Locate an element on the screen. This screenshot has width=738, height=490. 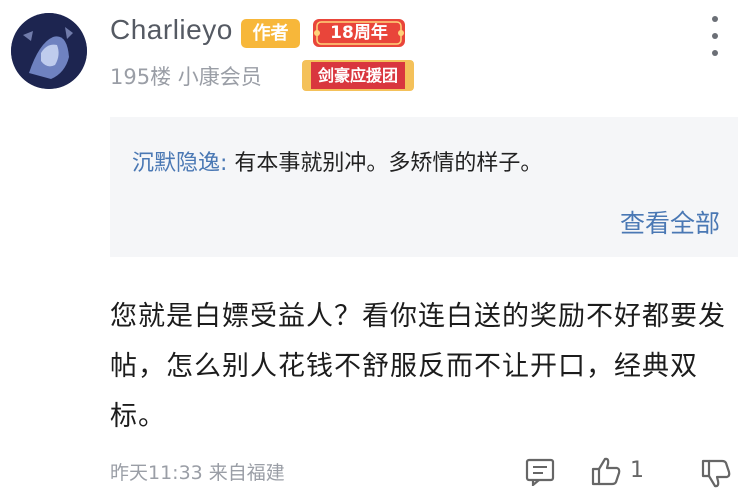
quoted-reply-line: 沉默隐逸: 有本事就别冲。多矫情的样子。 is located at coordinates (337, 161).